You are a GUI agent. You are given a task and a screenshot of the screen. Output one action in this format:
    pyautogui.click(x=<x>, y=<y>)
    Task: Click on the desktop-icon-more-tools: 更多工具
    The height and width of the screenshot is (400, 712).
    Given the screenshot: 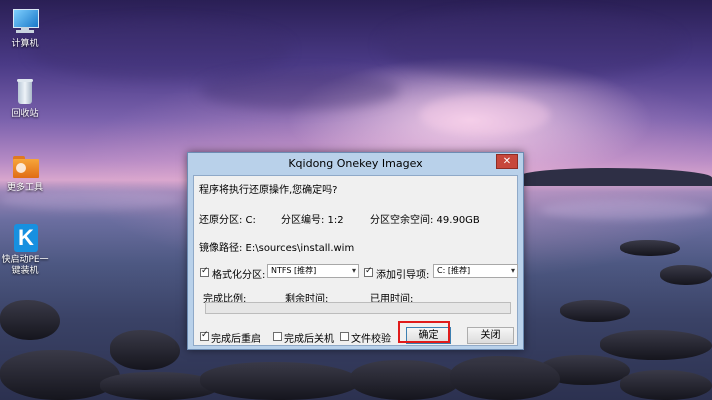 What is the action you would take?
    pyautogui.click(x=25, y=172)
    